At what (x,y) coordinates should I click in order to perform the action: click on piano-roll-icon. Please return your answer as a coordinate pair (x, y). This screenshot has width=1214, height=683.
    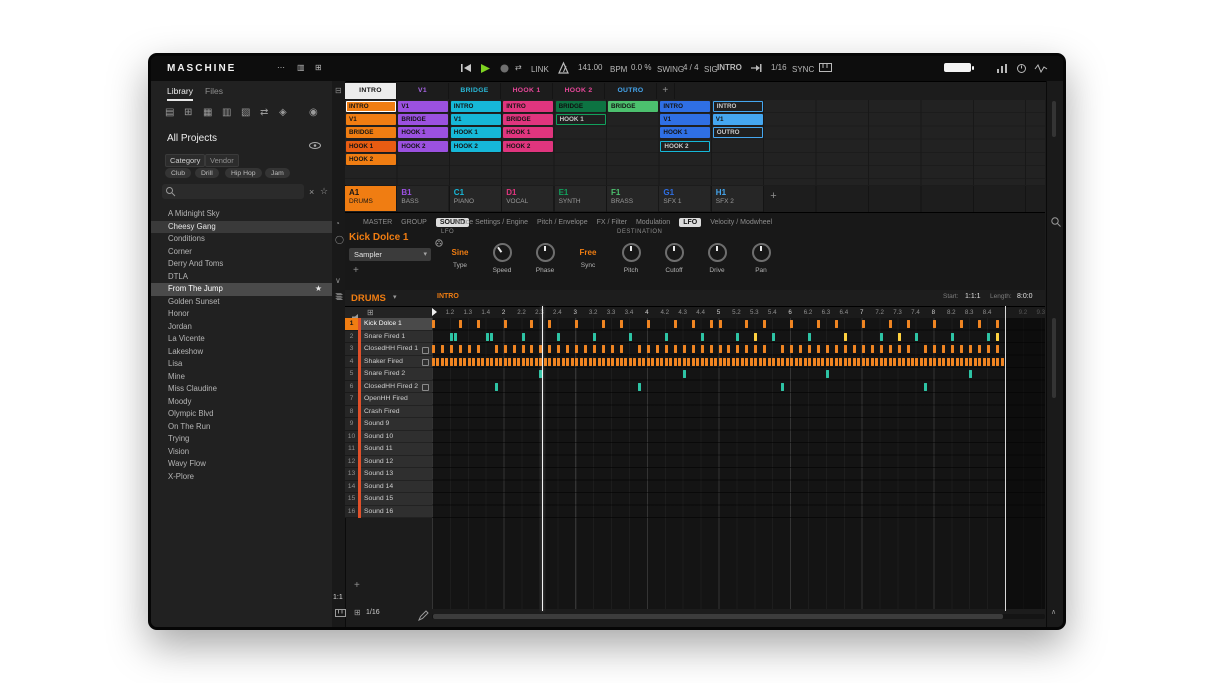
    Looking at the image, I should click on (340, 614).